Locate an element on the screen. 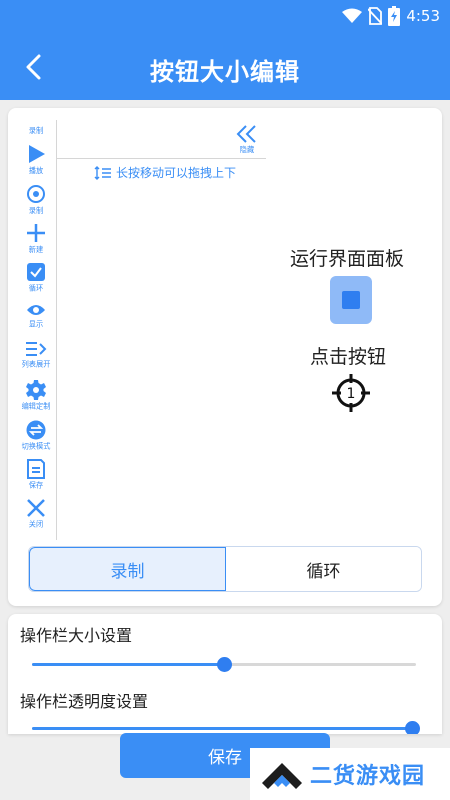 The image size is (450, 800). size-setting-label: 操作栏大小设置 is located at coordinates (76, 635).